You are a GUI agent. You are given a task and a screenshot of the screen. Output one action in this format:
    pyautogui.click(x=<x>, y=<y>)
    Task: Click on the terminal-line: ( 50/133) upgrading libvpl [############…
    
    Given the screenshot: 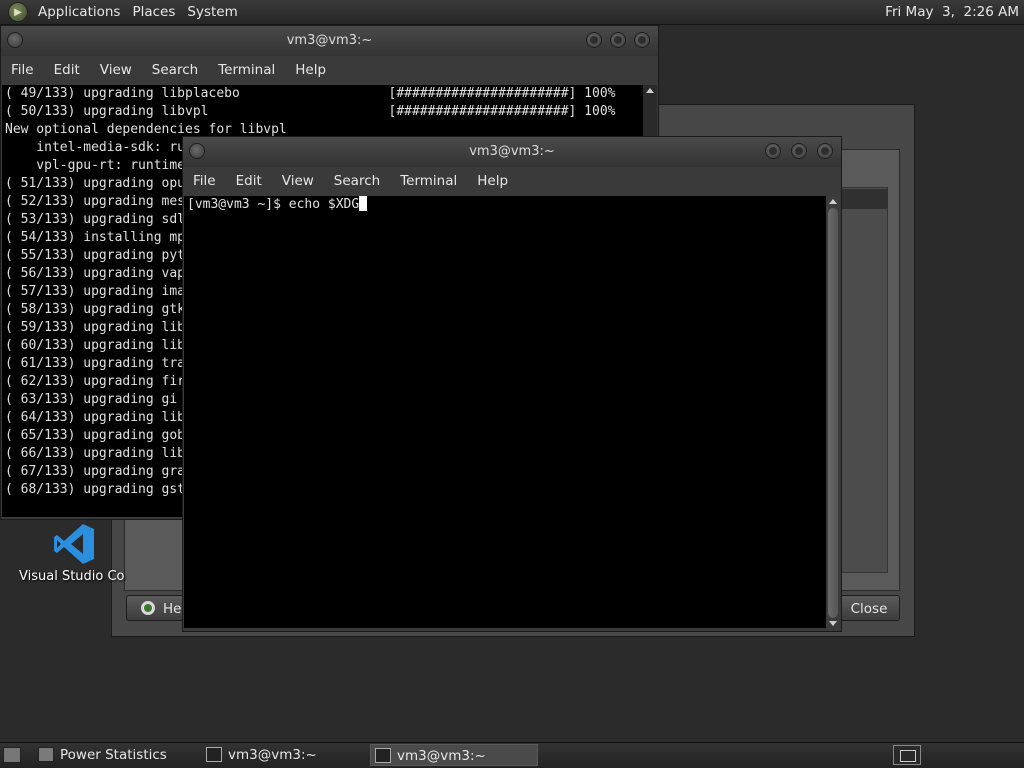 What is the action you would take?
    pyautogui.click(x=310, y=111)
    